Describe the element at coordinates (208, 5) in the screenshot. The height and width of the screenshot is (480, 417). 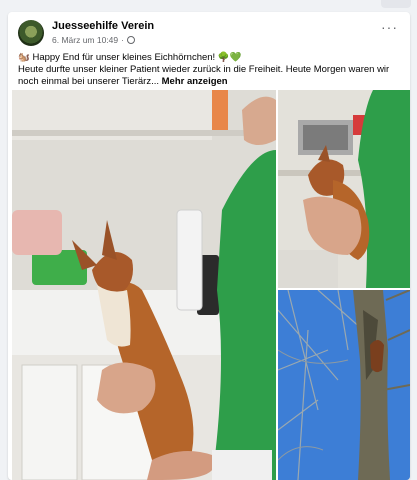
I see `top-strip` at that location.